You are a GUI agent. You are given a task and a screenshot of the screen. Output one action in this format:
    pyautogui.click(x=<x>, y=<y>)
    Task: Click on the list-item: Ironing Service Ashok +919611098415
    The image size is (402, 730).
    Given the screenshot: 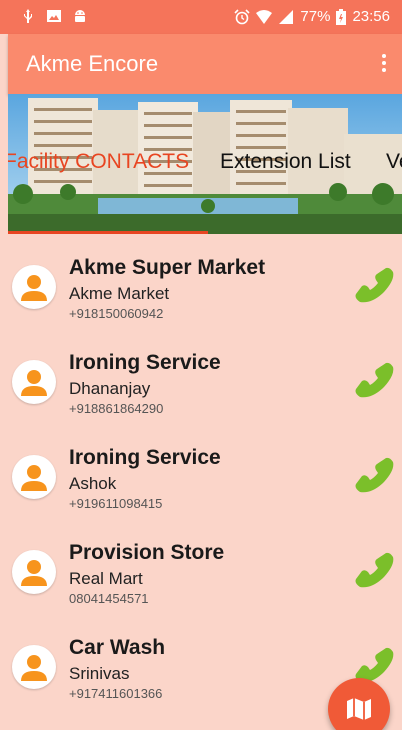 What is the action you would take?
    pyautogui.click(x=205, y=471)
    